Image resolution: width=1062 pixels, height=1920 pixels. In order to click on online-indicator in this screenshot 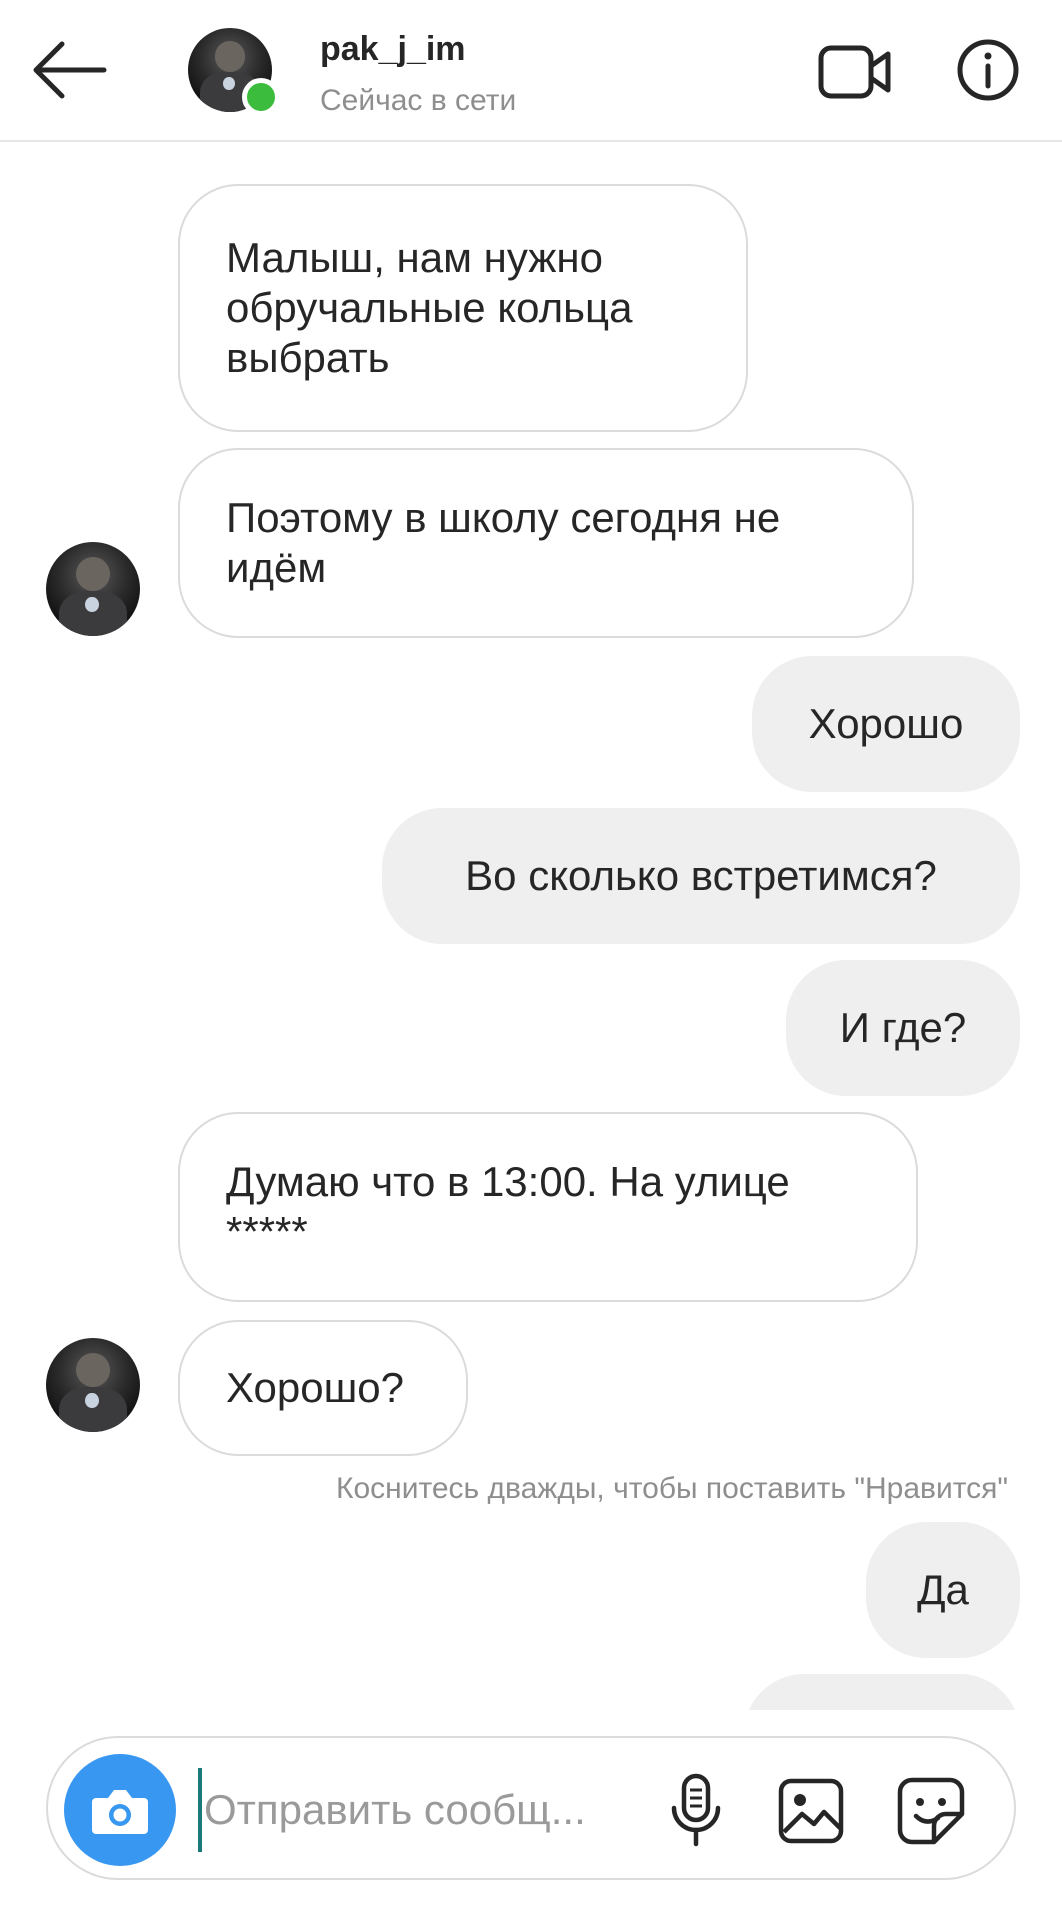, I will do `click(261, 97)`.